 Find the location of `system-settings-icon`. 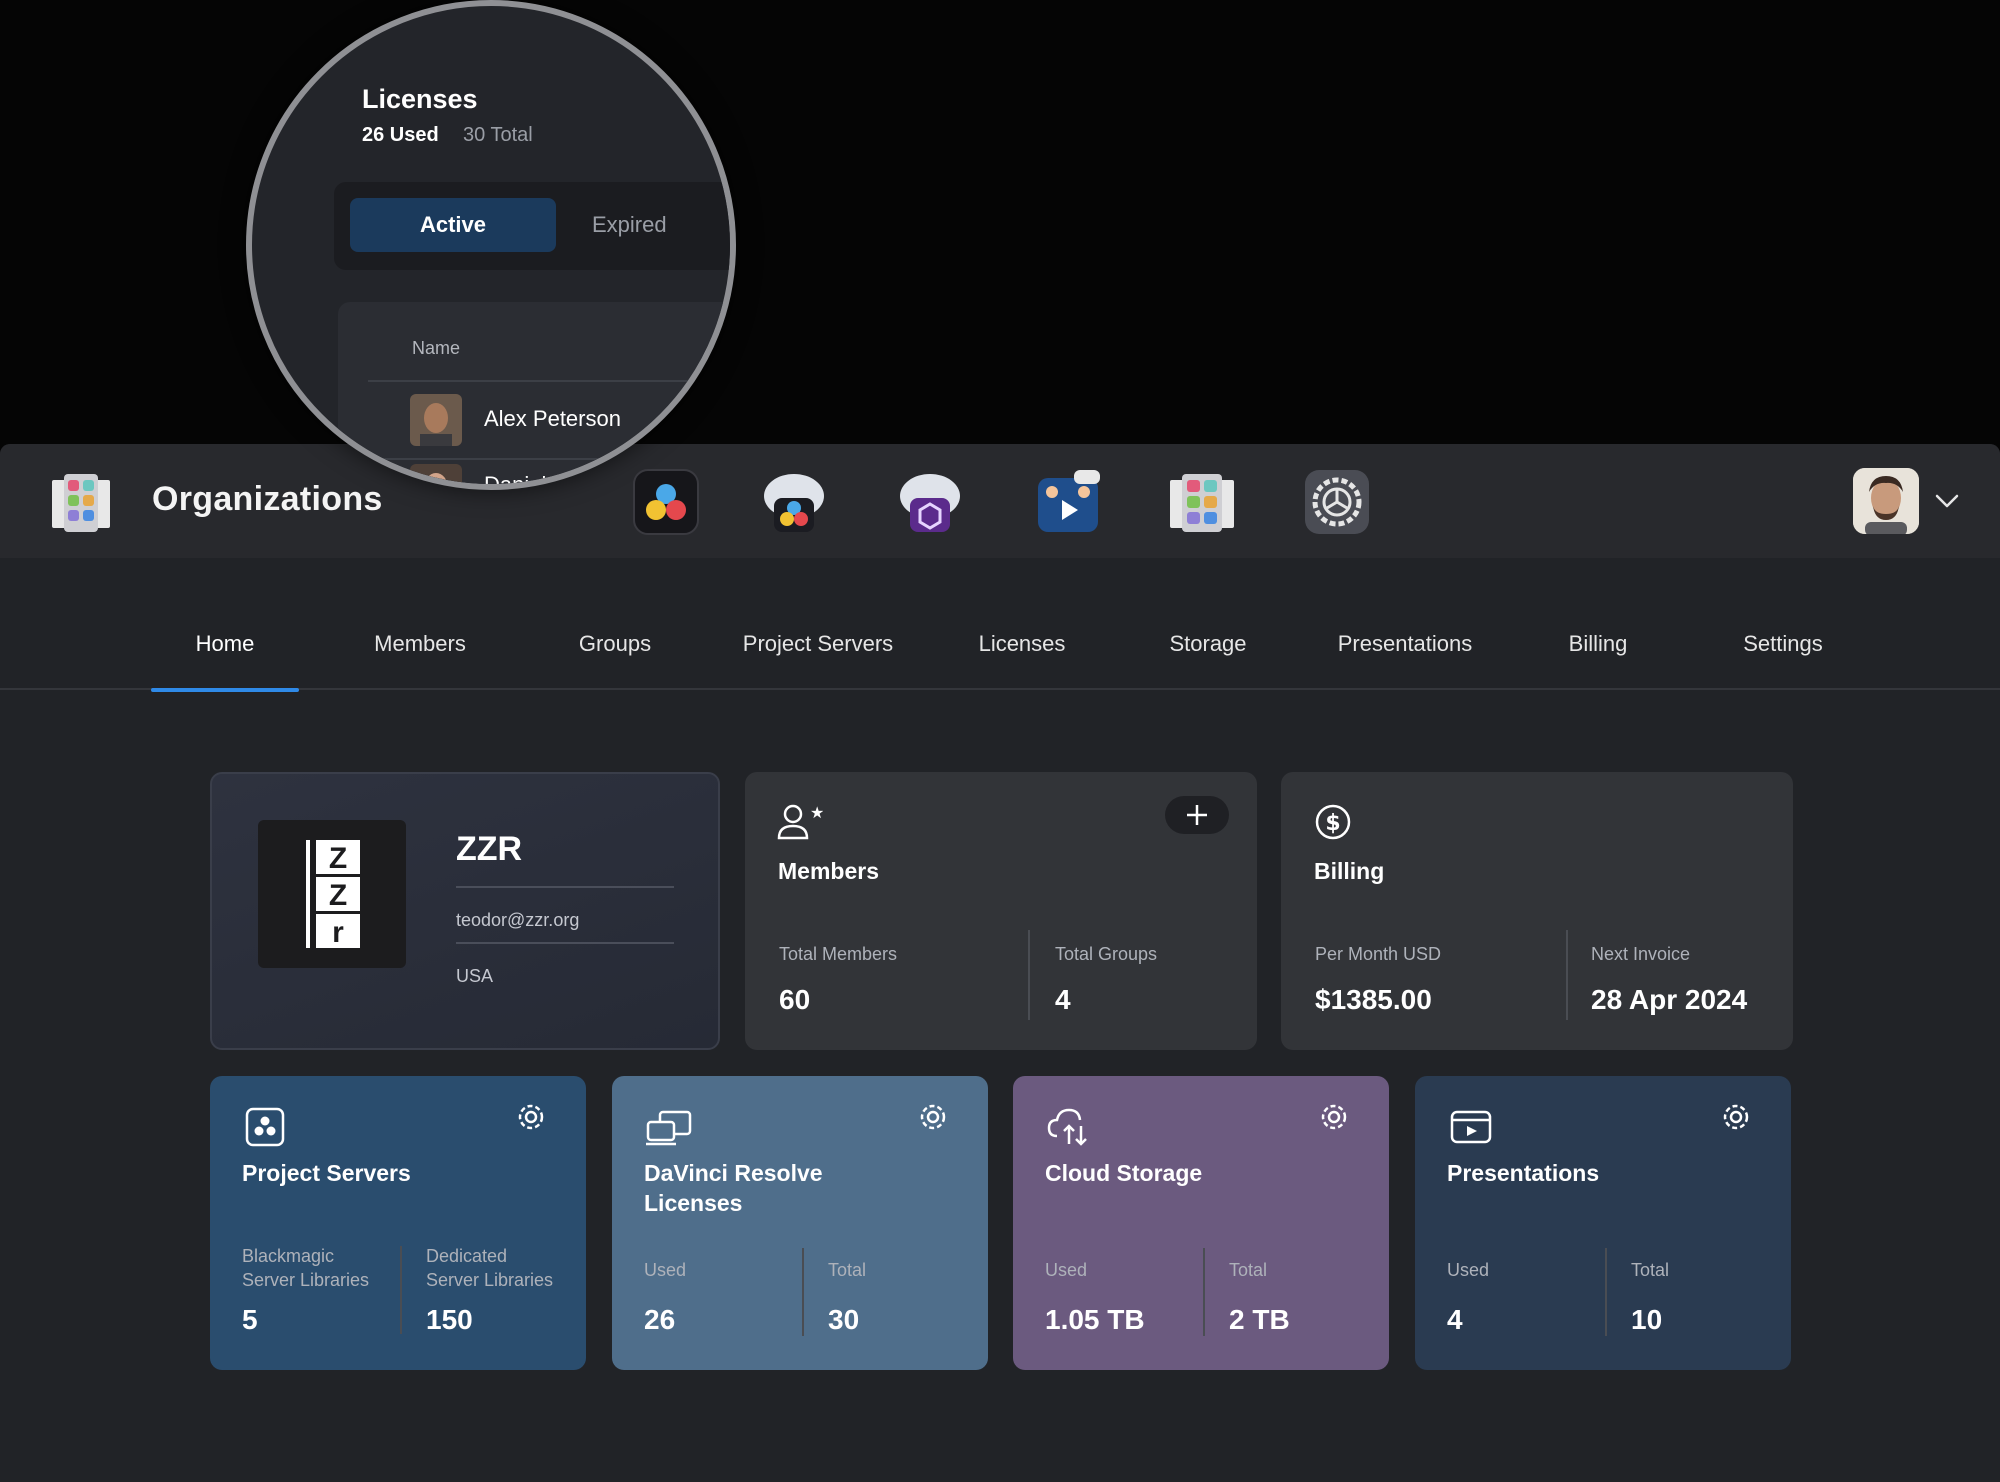

system-settings-icon is located at coordinates (1337, 502).